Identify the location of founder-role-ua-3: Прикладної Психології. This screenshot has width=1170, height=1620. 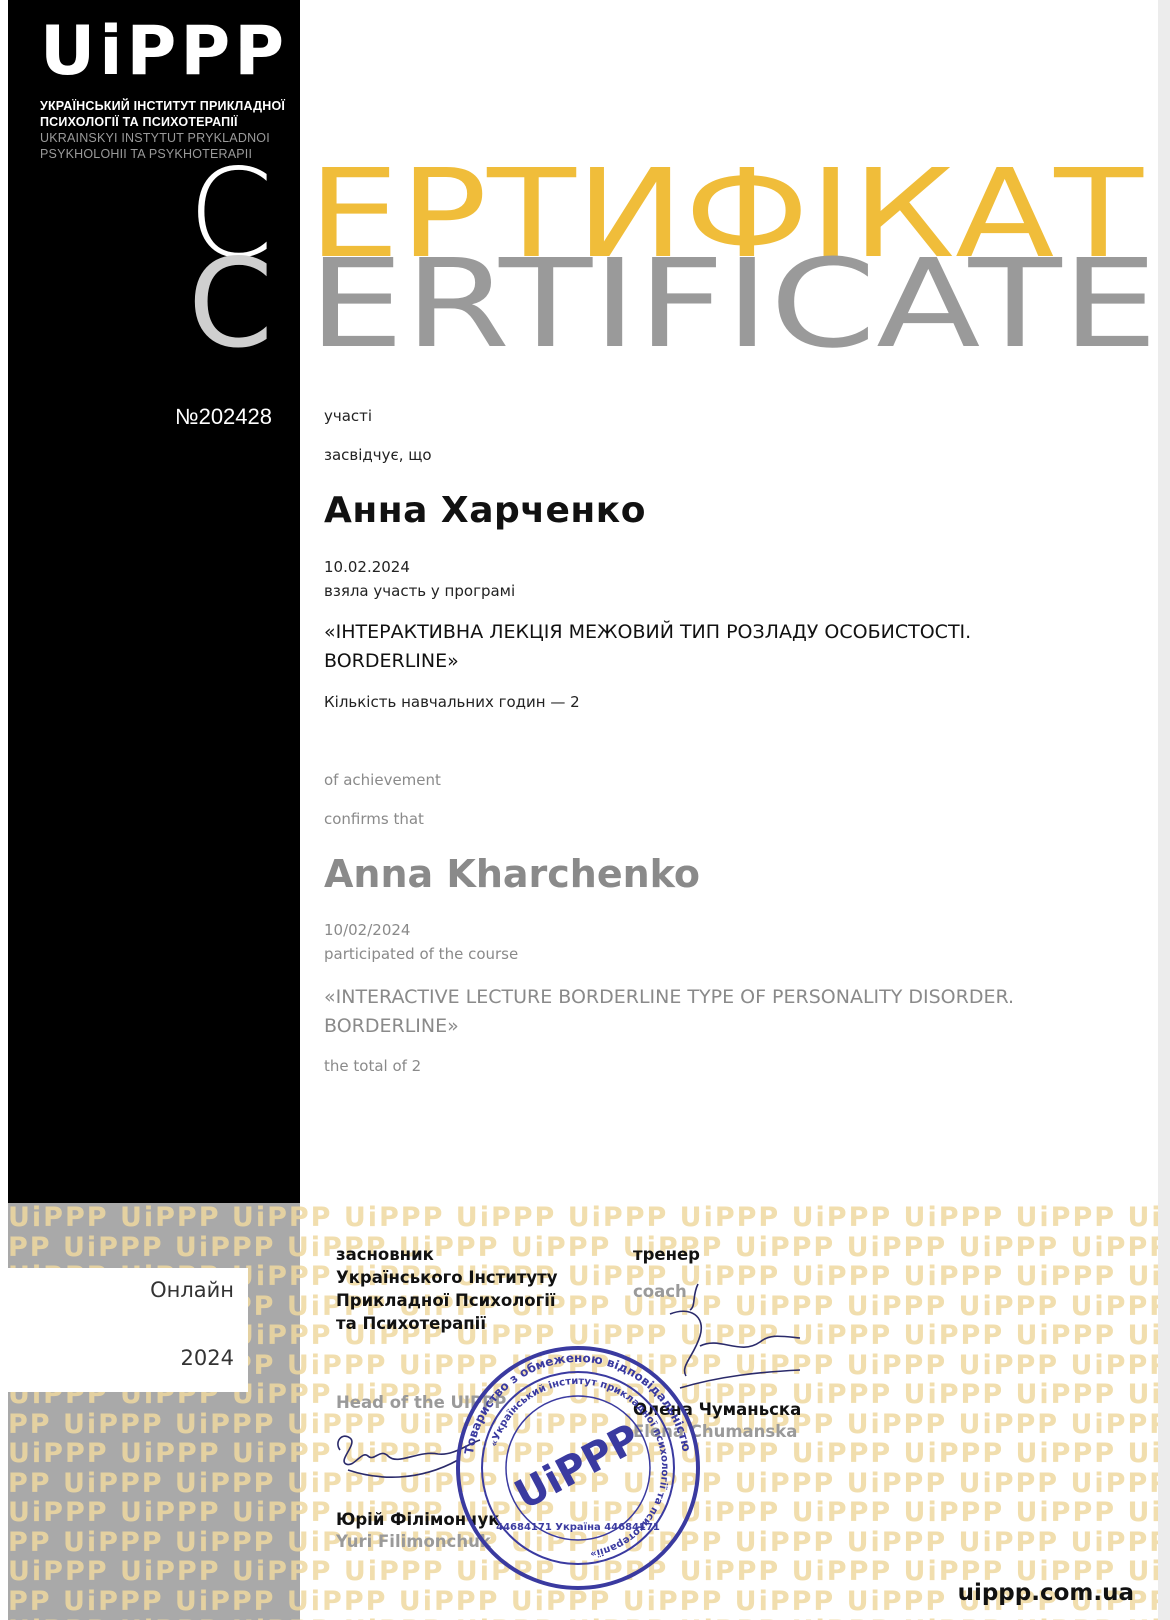
(446, 1300).